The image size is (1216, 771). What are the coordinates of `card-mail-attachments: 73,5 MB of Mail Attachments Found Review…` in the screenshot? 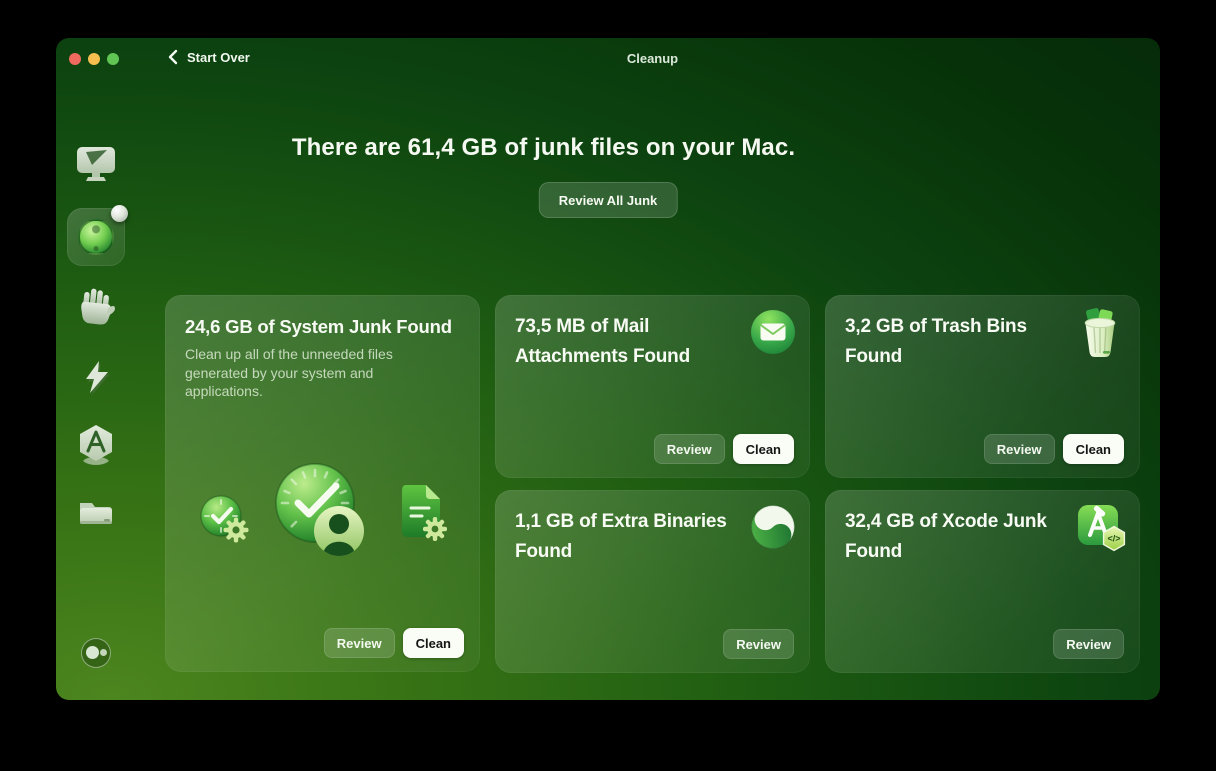 It's located at (652, 386).